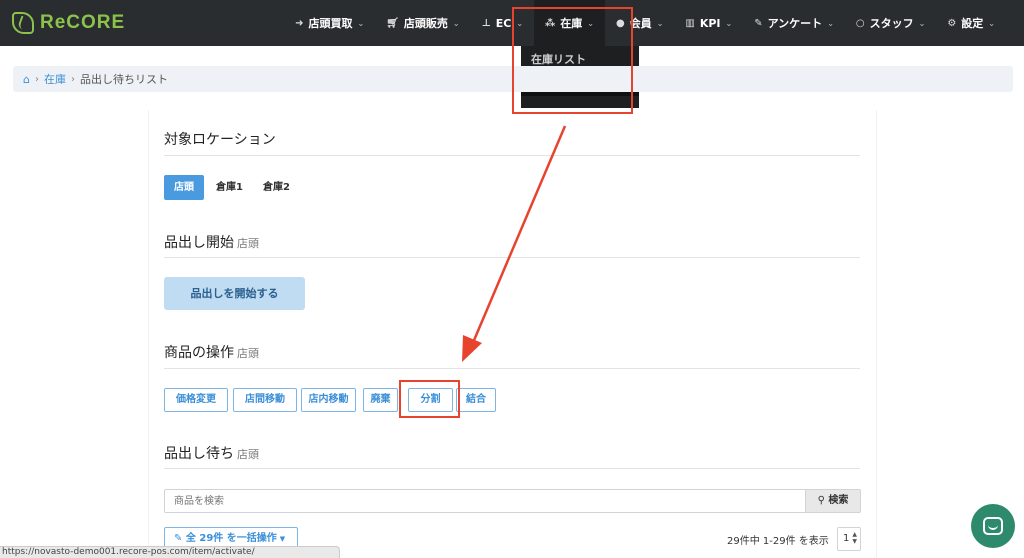 The image size is (1024, 558). I want to click on leaf-logo-icon, so click(23, 23).